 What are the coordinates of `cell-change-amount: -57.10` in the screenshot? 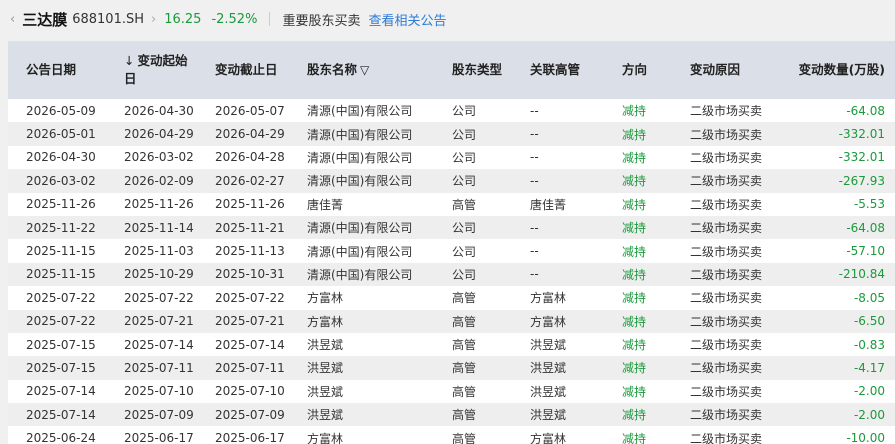 It's located at (865, 251).